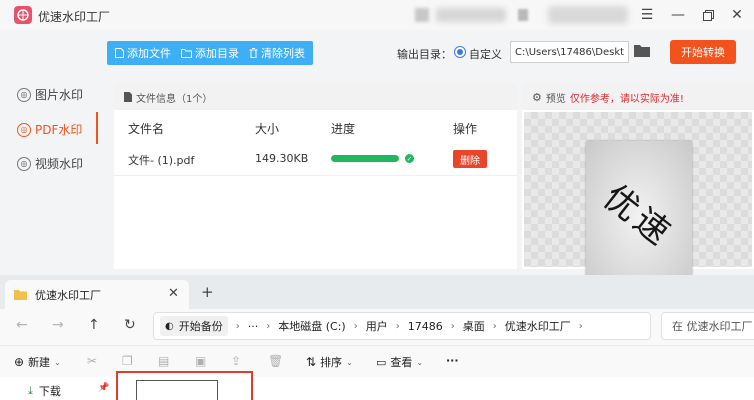 The image size is (754, 400). I want to click on plus-circle-icon: ⊕, so click(19, 362).